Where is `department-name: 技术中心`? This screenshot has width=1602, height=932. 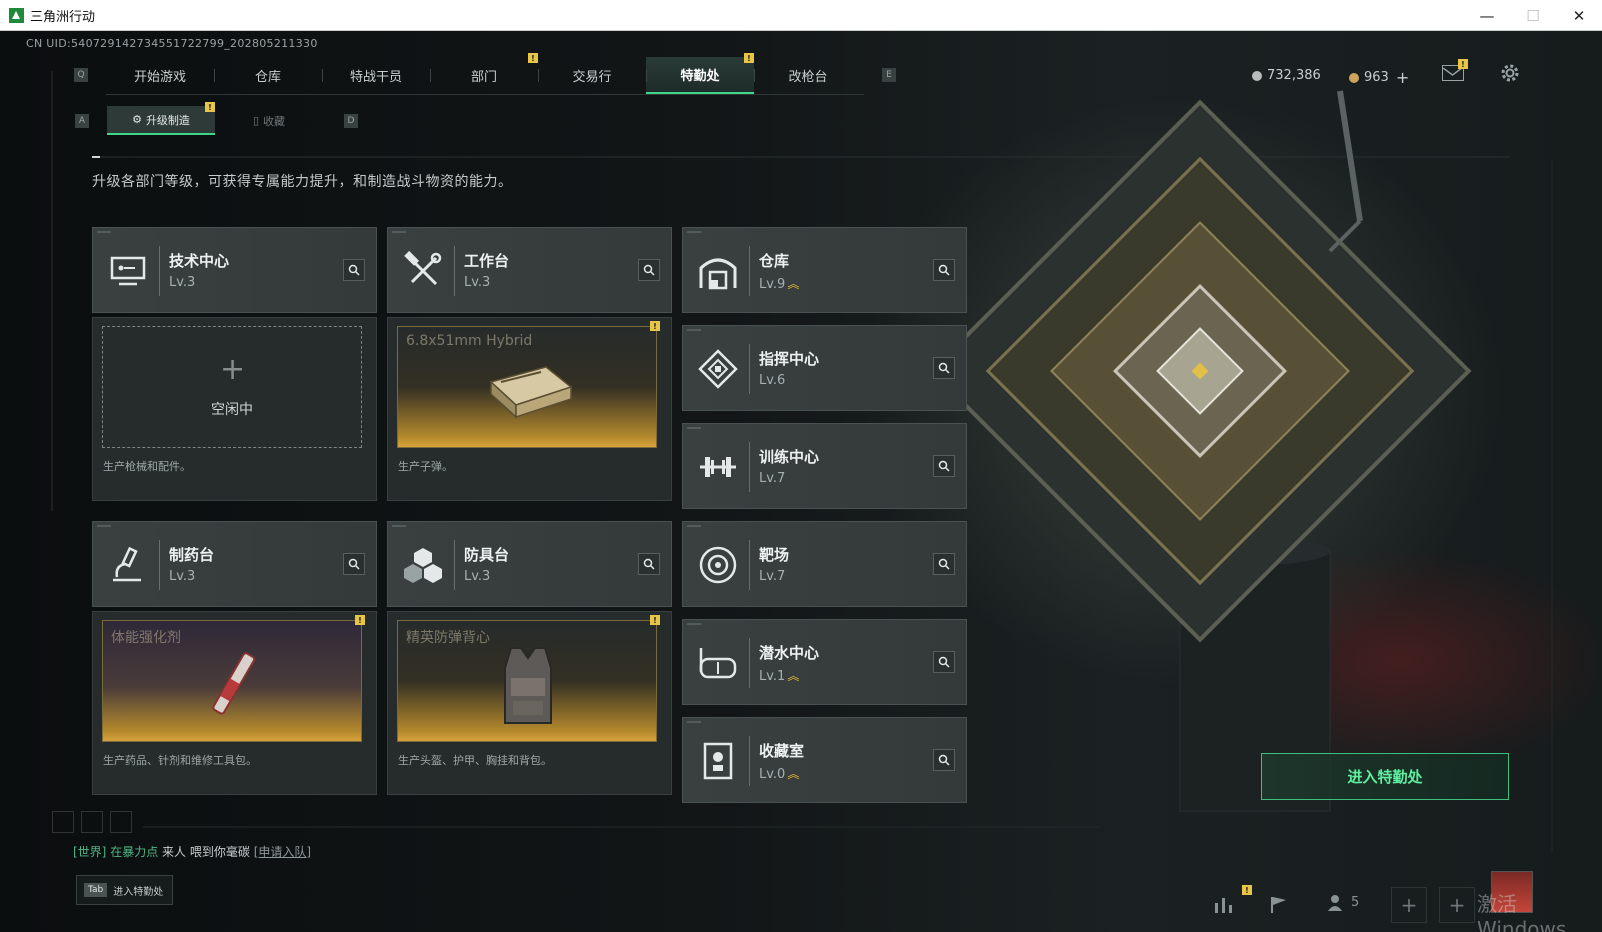 department-name: 技术中心 is located at coordinates (199, 261).